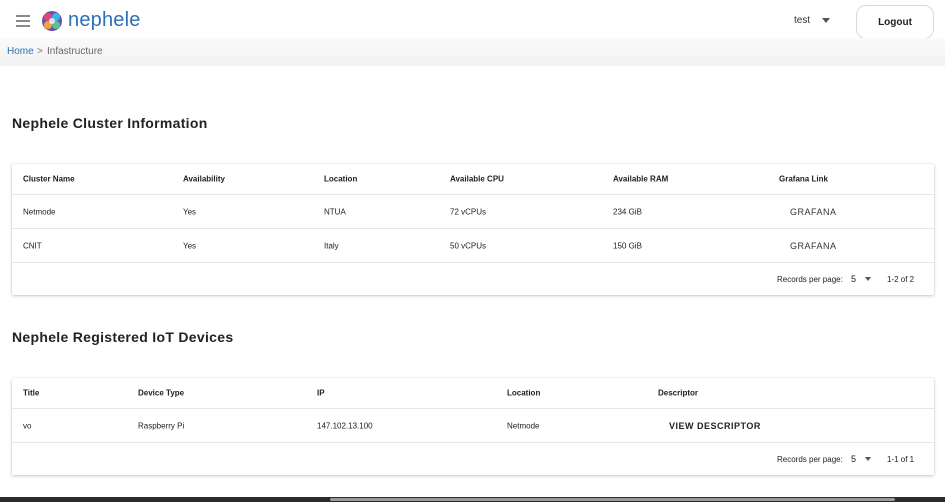  I want to click on breadcrumb-current: Infastructure, so click(75, 51).